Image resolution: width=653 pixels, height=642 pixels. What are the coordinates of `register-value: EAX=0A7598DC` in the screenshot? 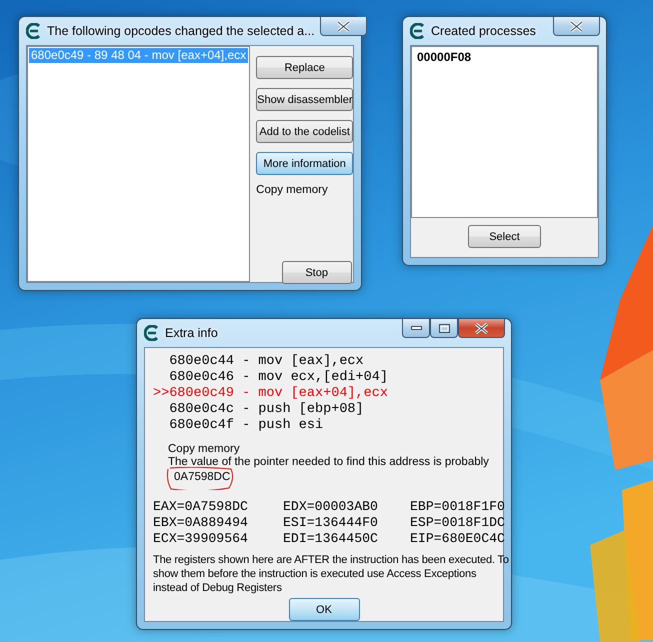 It's located at (201, 507).